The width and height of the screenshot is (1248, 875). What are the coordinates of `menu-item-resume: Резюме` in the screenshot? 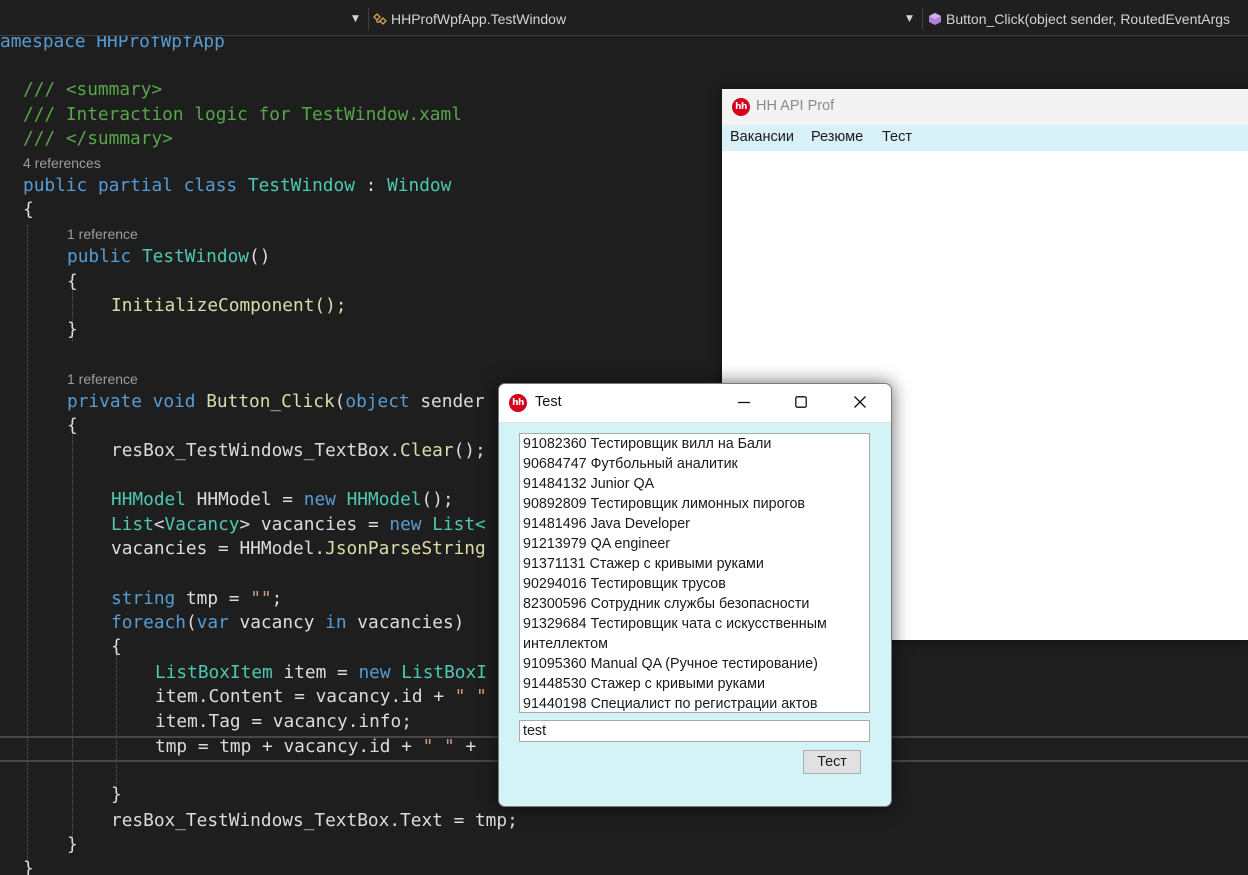 It's located at (837, 137).